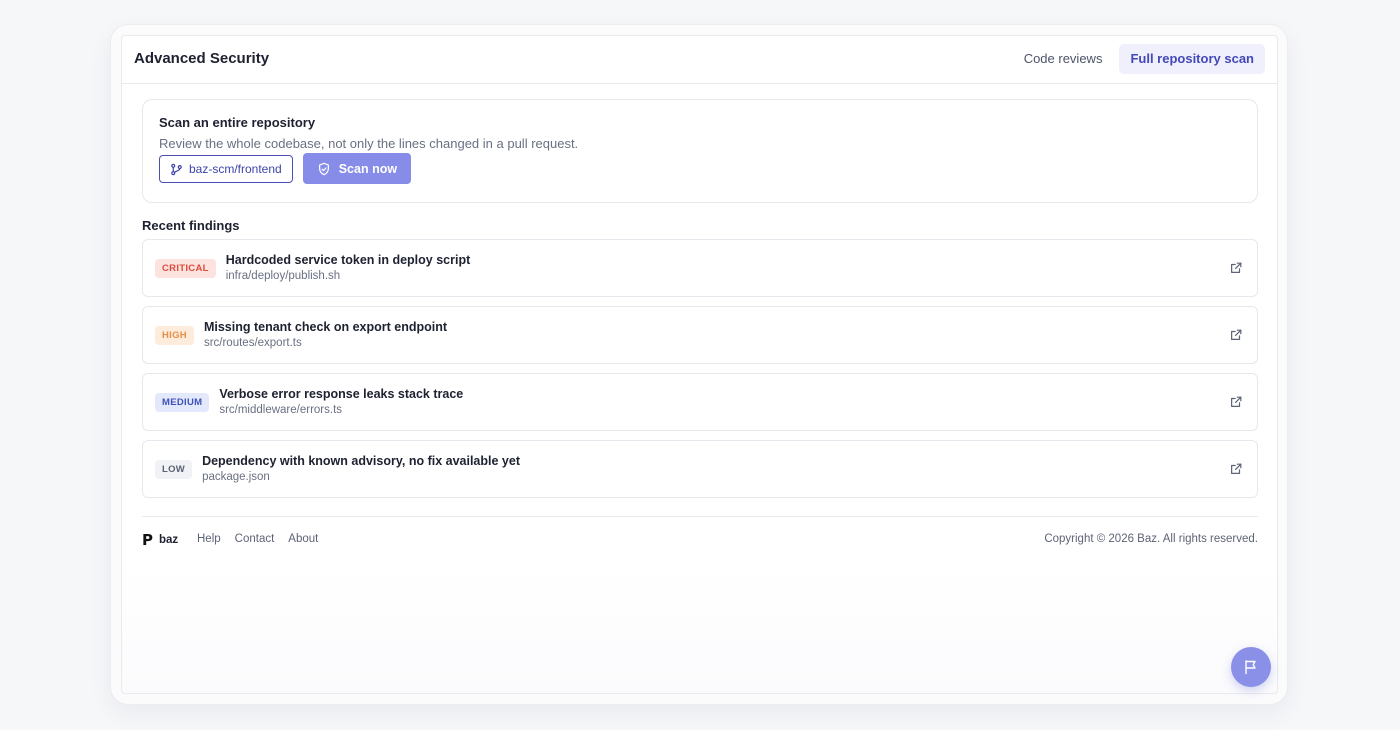 This screenshot has height=730, width=1400. What do you see at coordinates (341, 393) in the screenshot?
I see `finding-title: Verbose error response leaks stack trace` at bounding box center [341, 393].